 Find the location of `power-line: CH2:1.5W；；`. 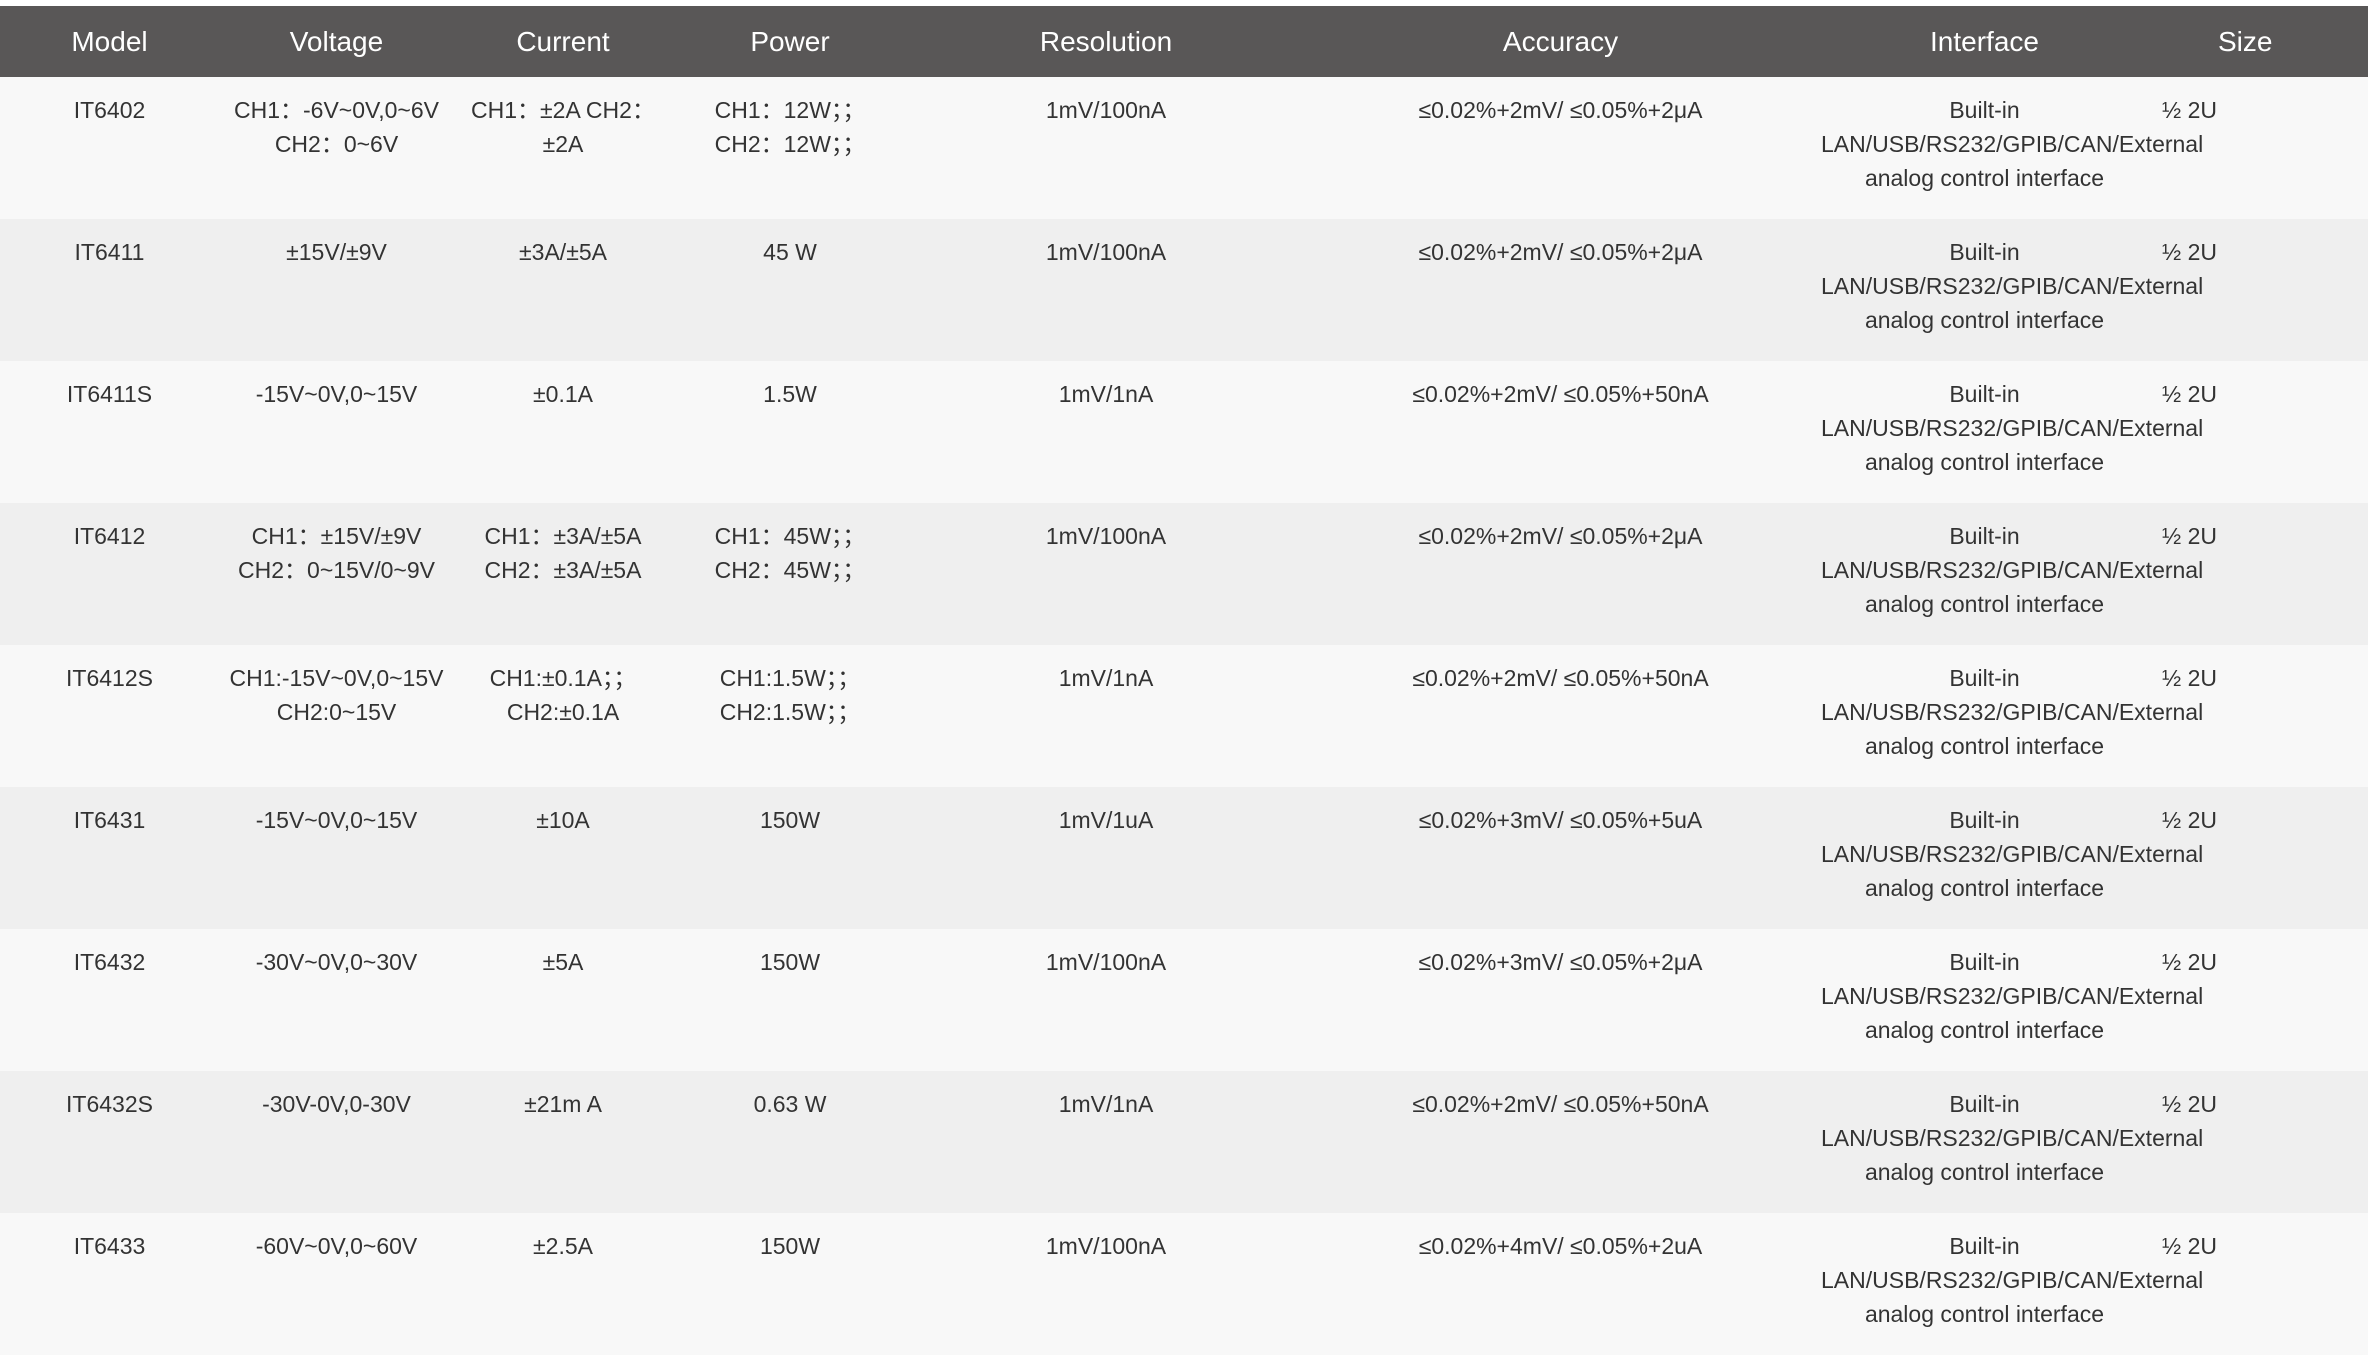

power-line: CH2:1.5W；； is located at coordinates (790, 712).